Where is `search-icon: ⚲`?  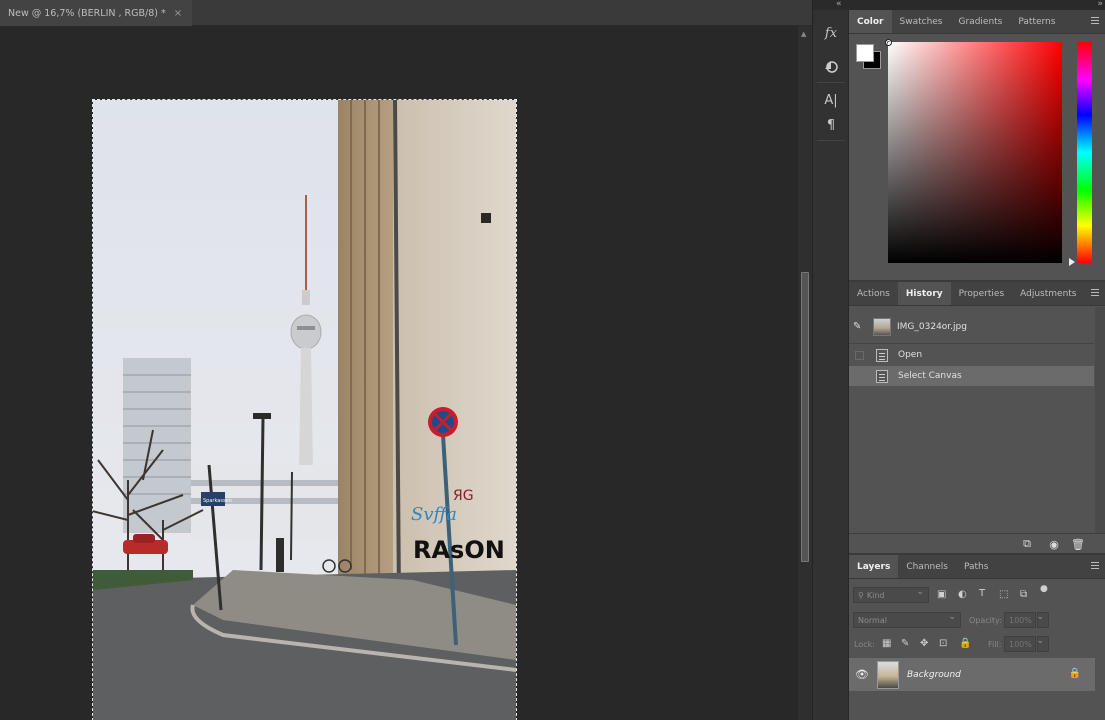 search-icon: ⚲ is located at coordinates (861, 595).